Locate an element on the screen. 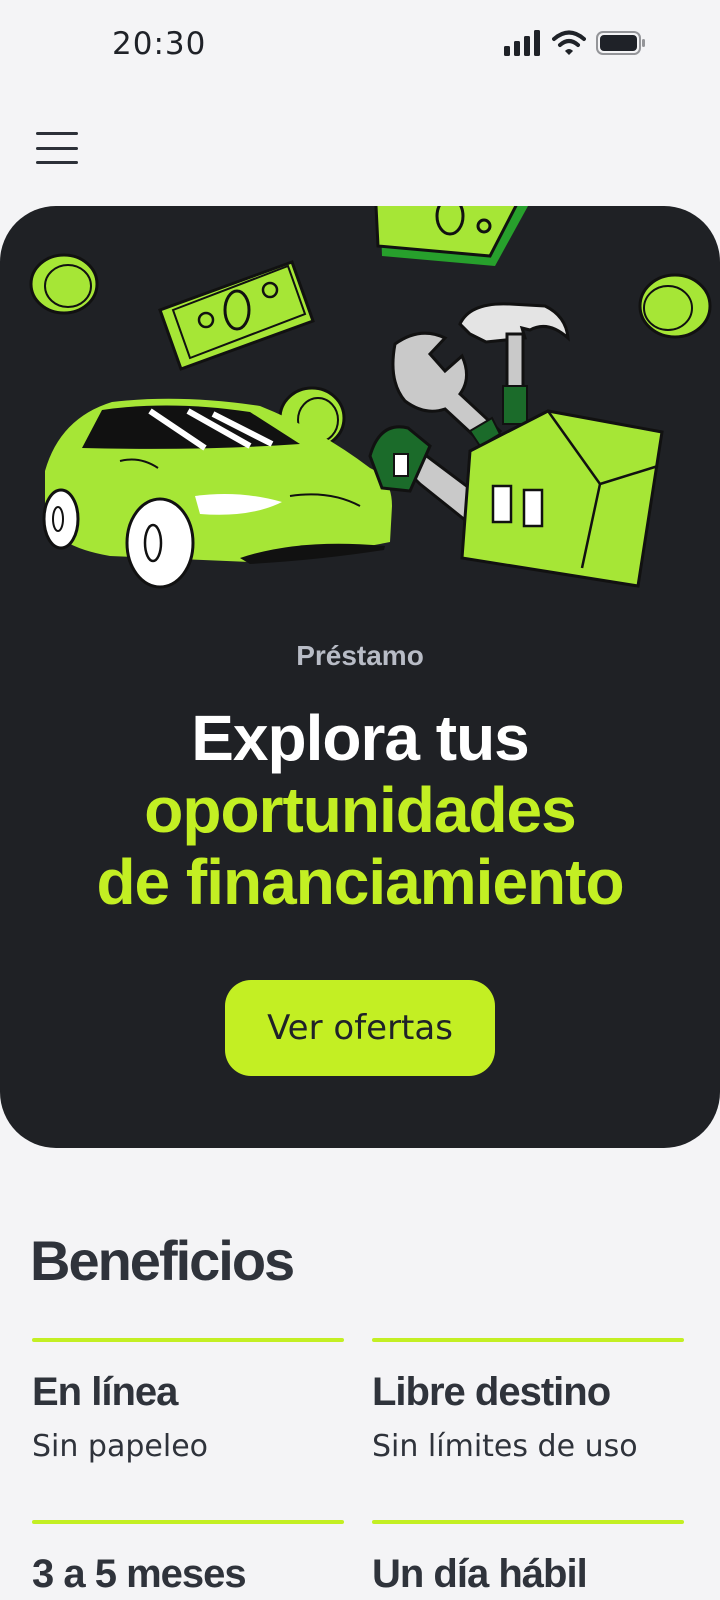 The height and width of the screenshot is (1600, 720). benefit-item: Un día hábil is located at coordinates (528, 1558).